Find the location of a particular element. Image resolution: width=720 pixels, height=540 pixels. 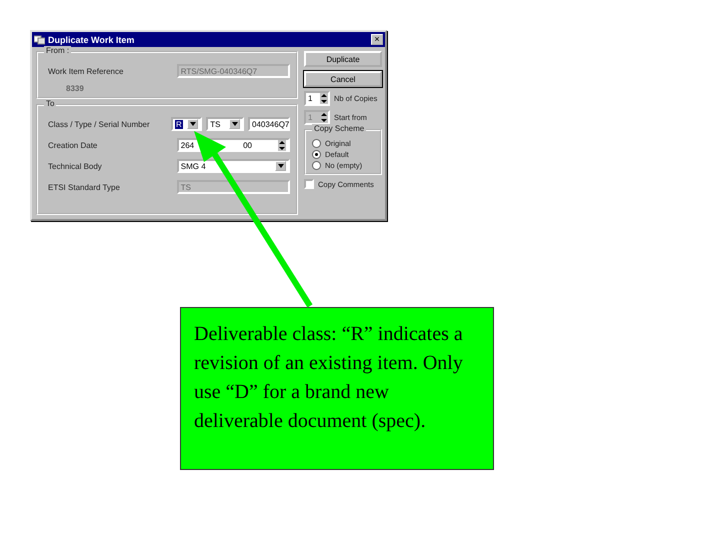

window-title: Duplicate Work Item is located at coordinates (92, 39).